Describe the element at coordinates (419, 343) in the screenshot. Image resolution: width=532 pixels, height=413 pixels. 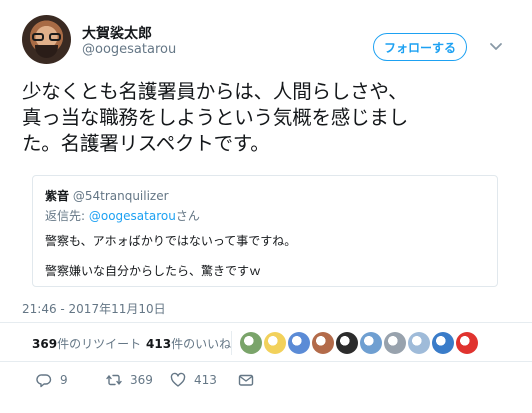
I see `sky-avatar` at that location.